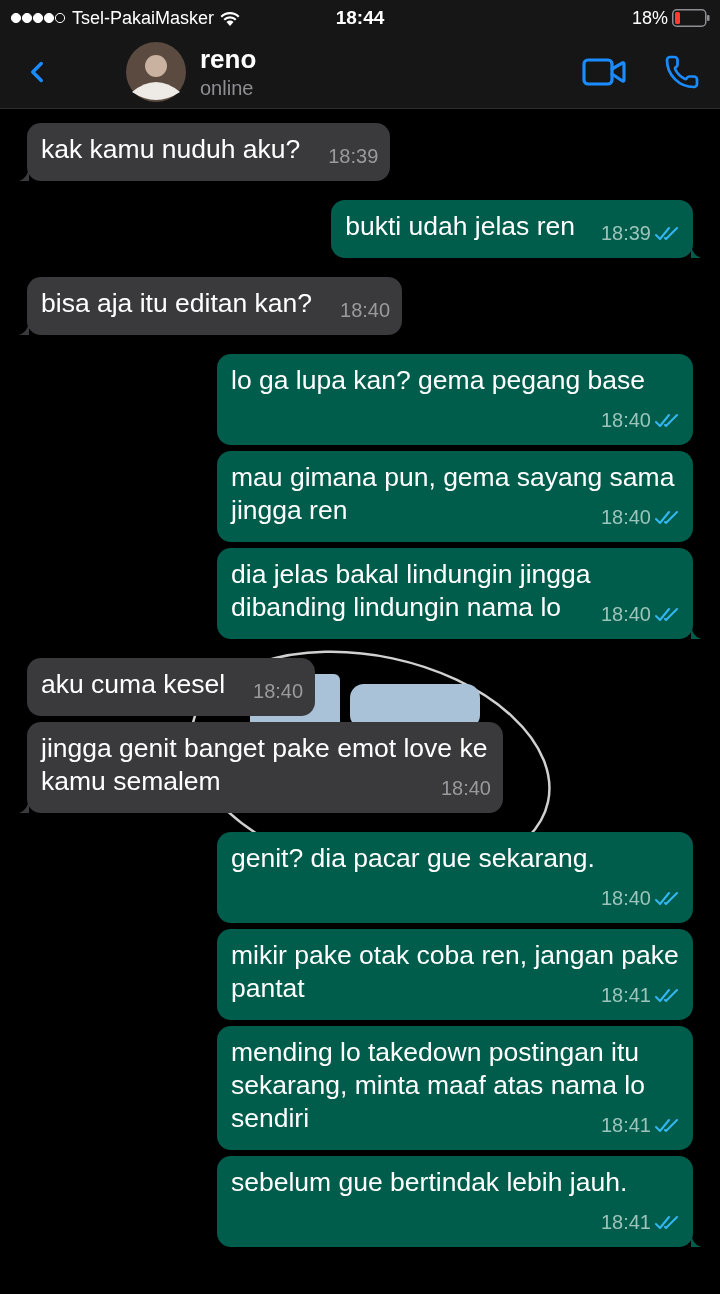  I want to click on signal-icon, so click(38, 18).